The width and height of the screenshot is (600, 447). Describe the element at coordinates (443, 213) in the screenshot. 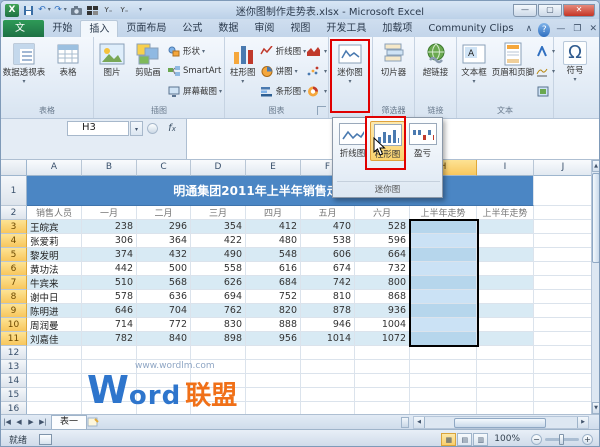

I see `header-cell: 上半年走势` at that location.